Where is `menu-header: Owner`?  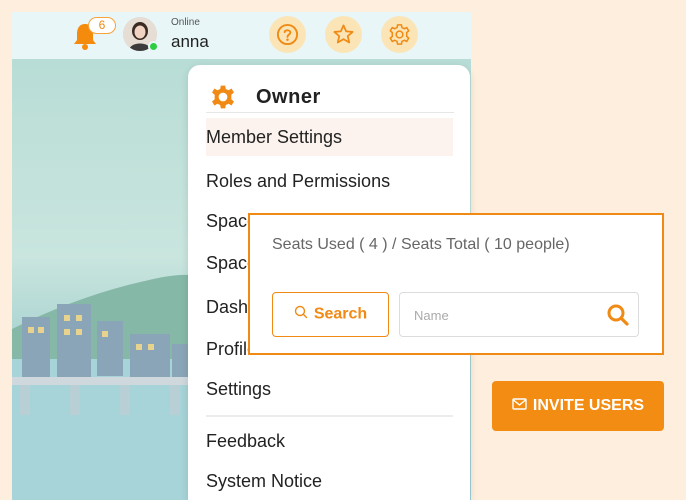 menu-header: Owner is located at coordinates (330, 97).